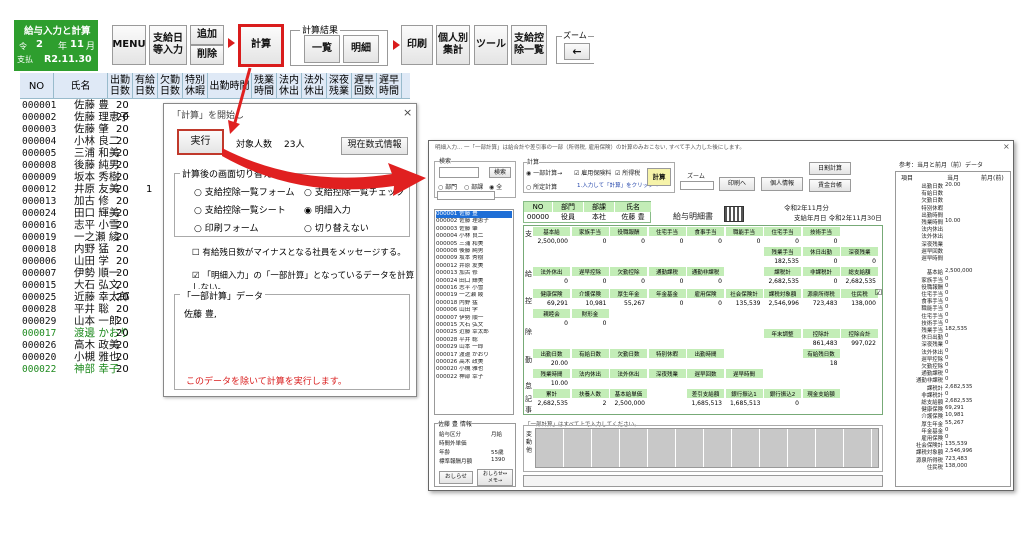 The image size is (1028, 533). Describe the element at coordinates (551, 363) in the screenshot. I see `slip-value-cell: 20.00` at that location.